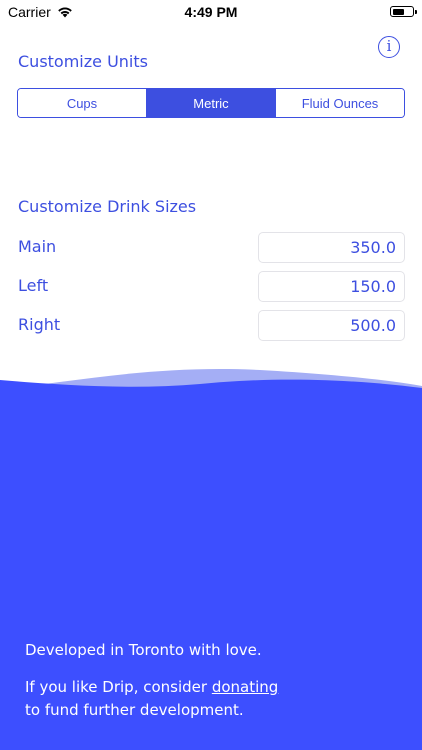 The width and height of the screenshot is (422, 750). Describe the element at coordinates (37, 246) in the screenshot. I see `drink-size-label-main: Main` at that location.